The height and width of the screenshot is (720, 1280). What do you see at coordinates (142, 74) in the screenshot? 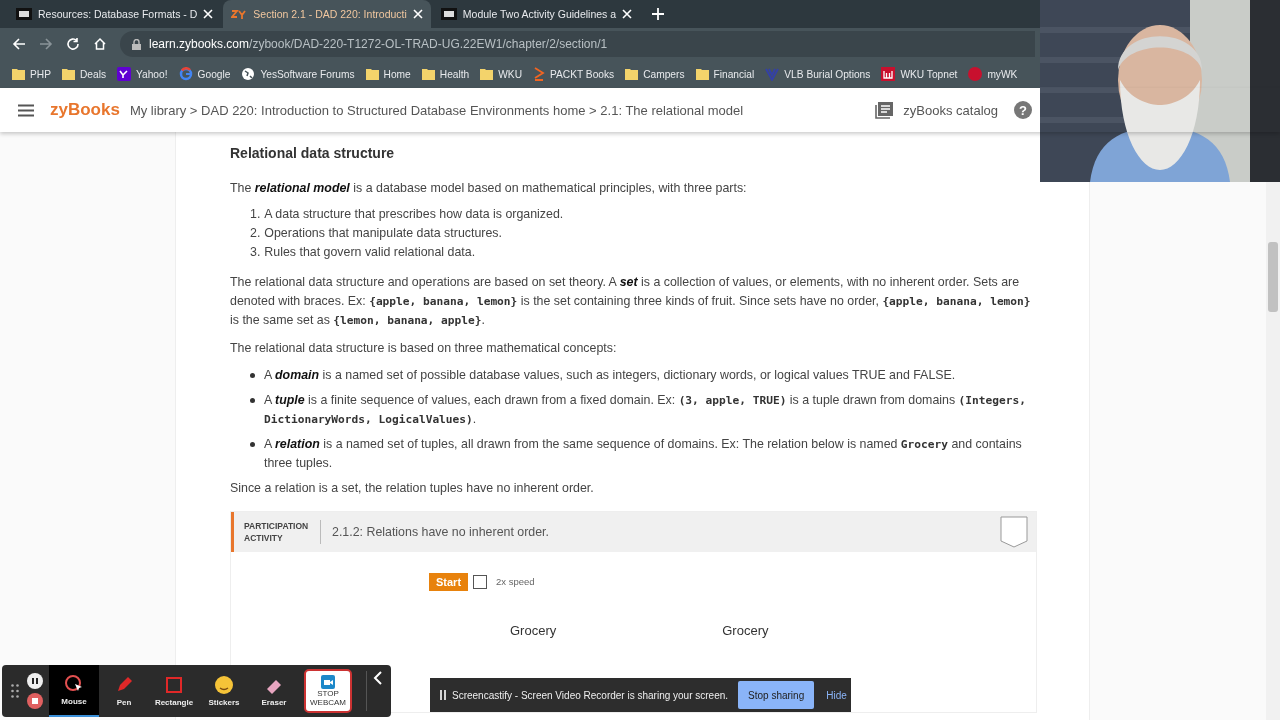
I see `bookmark: Yahoo!` at bounding box center [142, 74].